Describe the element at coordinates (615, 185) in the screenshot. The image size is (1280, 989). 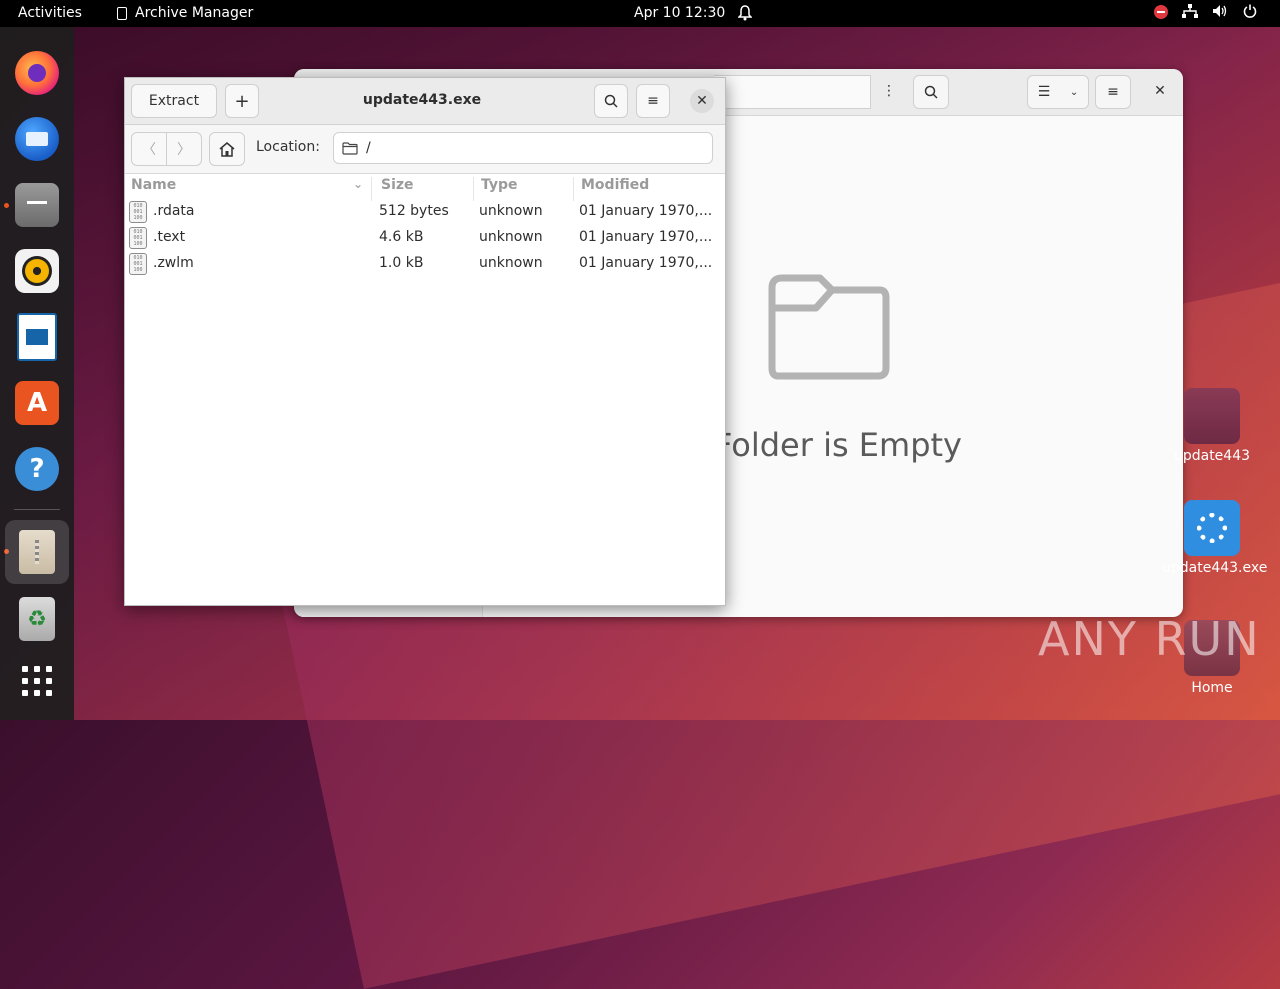
I see `column-modified: Modified` at that location.